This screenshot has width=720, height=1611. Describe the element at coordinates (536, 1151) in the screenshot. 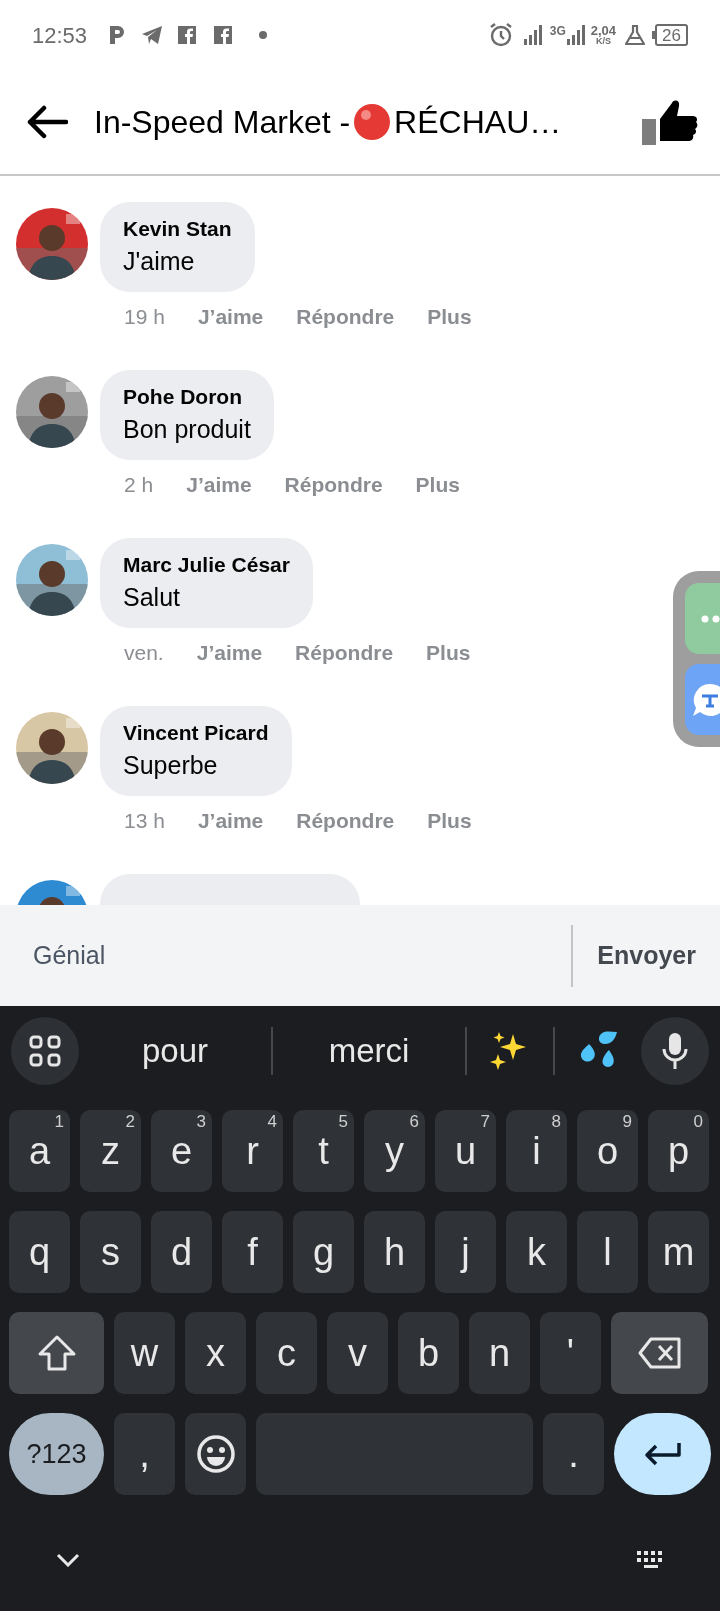

I see `keyboard-key: i 8` at that location.